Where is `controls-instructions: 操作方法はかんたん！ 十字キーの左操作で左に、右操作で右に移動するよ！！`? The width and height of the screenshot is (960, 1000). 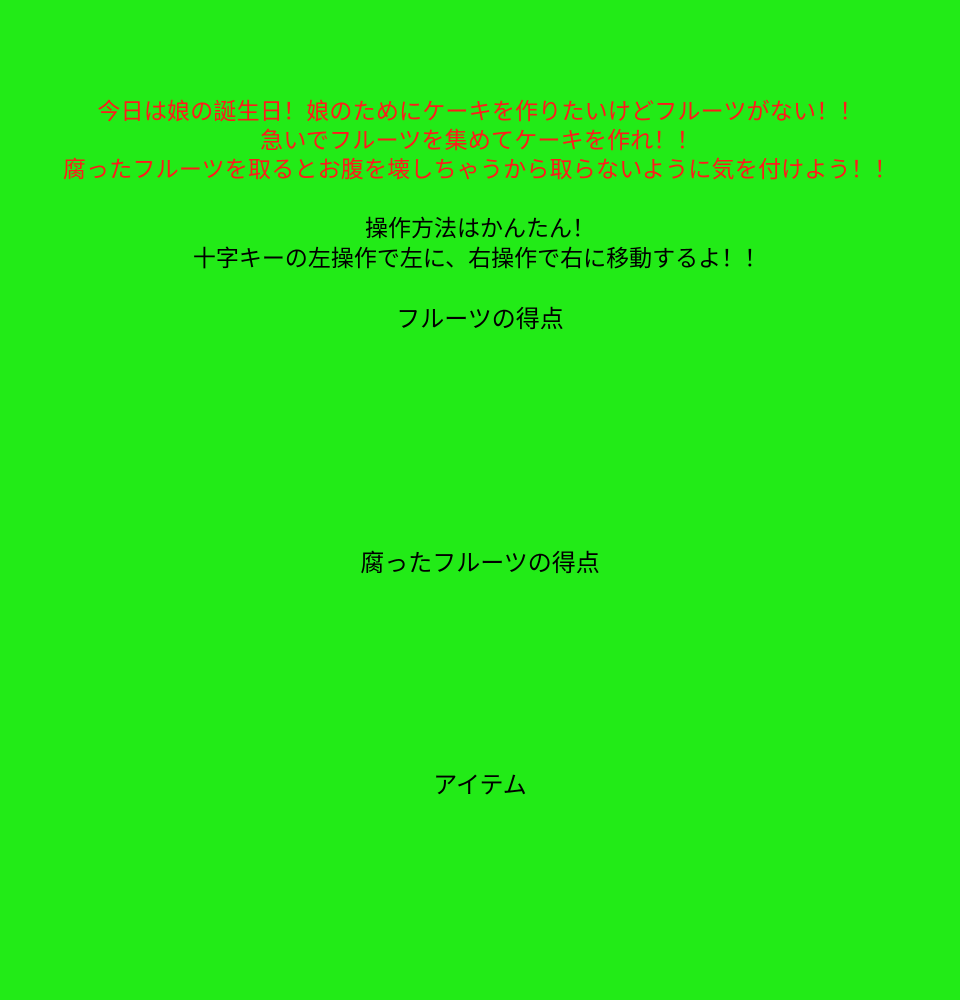
controls-instructions: 操作方法はかんたん！ 十字キーの左操作で左に、右操作で右に移動するよ！！ is located at coordinates (480, 244).